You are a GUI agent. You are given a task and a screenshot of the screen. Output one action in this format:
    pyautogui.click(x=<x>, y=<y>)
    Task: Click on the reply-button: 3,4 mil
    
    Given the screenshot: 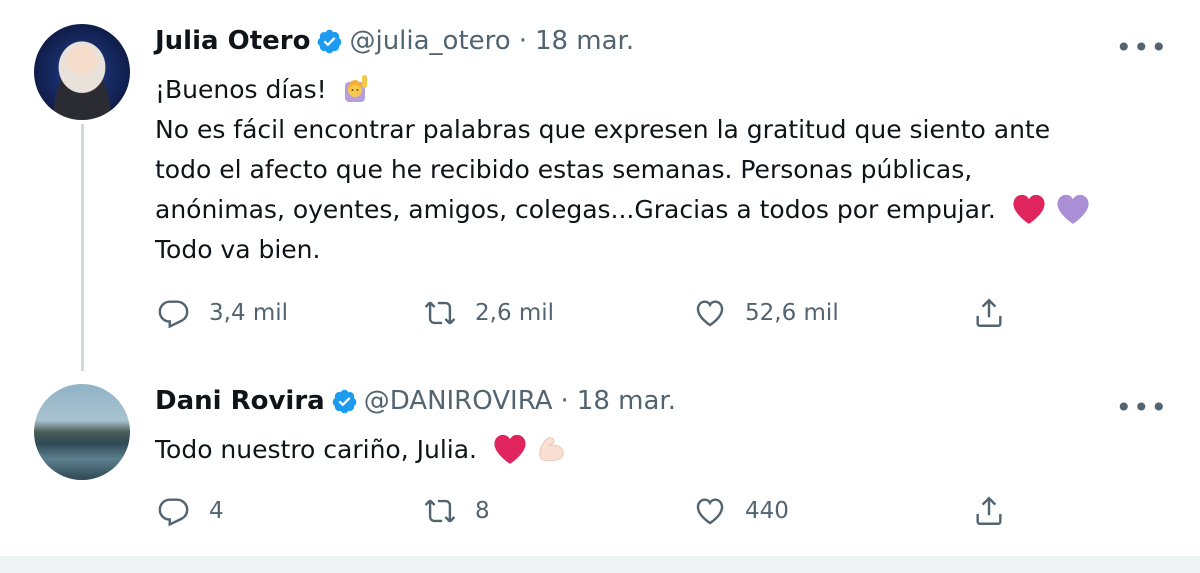 What is the action you would take?
    pyautogui.click(x=222, y=313)
    